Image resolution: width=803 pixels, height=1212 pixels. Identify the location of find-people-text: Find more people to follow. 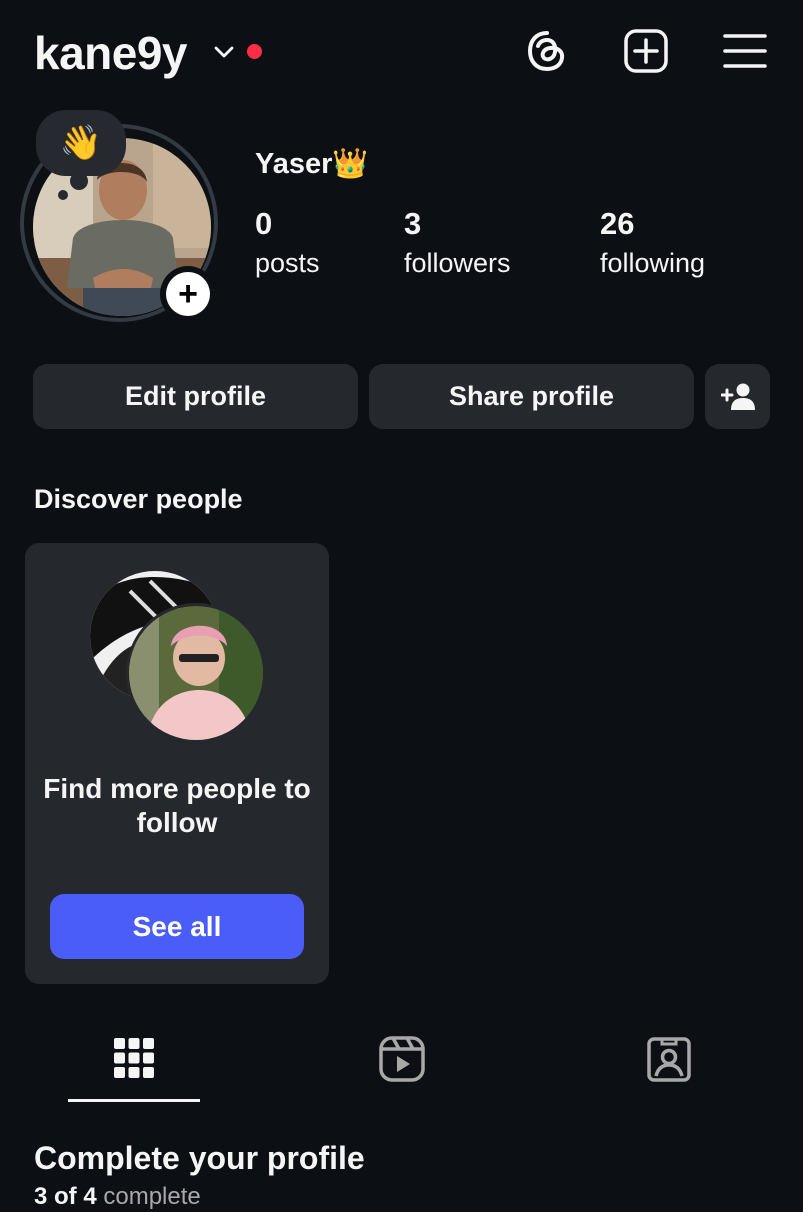
(177, 805).